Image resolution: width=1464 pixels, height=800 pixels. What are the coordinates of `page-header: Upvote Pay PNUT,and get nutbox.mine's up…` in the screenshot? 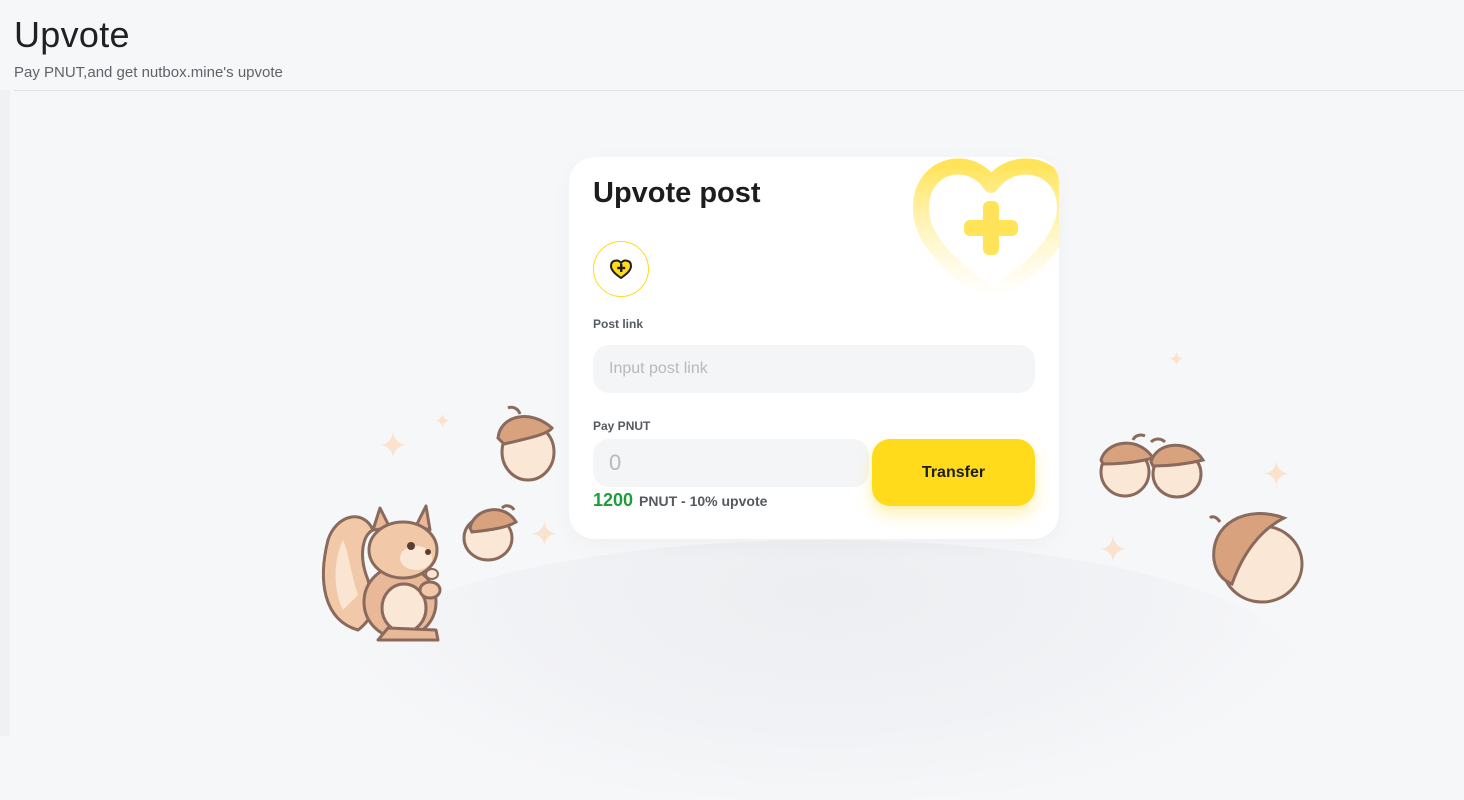 It's located at (739, 45).